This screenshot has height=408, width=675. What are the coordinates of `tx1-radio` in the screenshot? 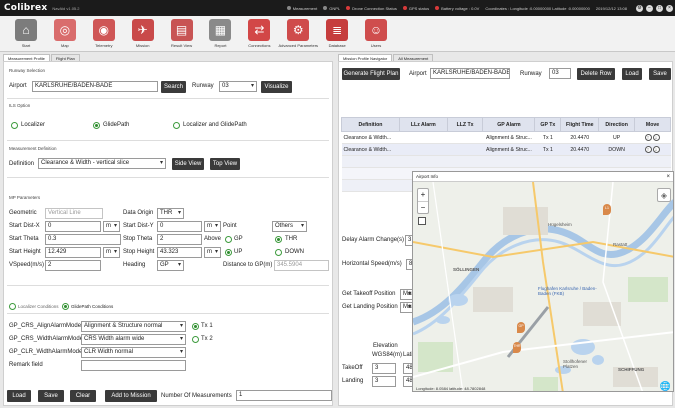 It's located at (195, 326).